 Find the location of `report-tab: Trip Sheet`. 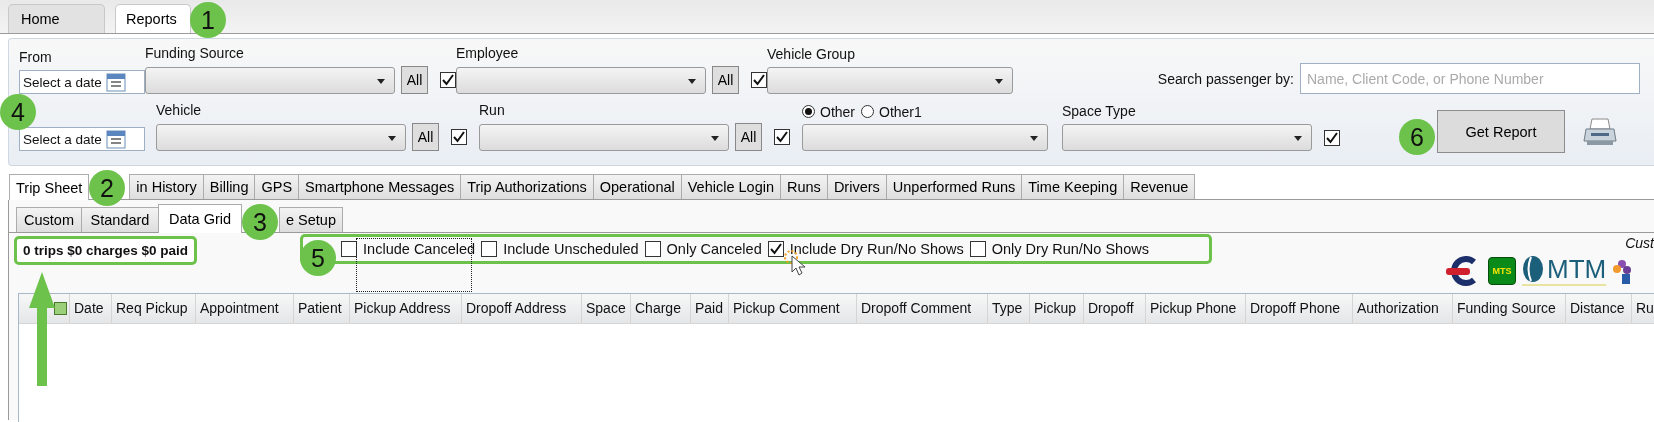

report-tab: Trip Sheet is located at coordinates (49, 187).